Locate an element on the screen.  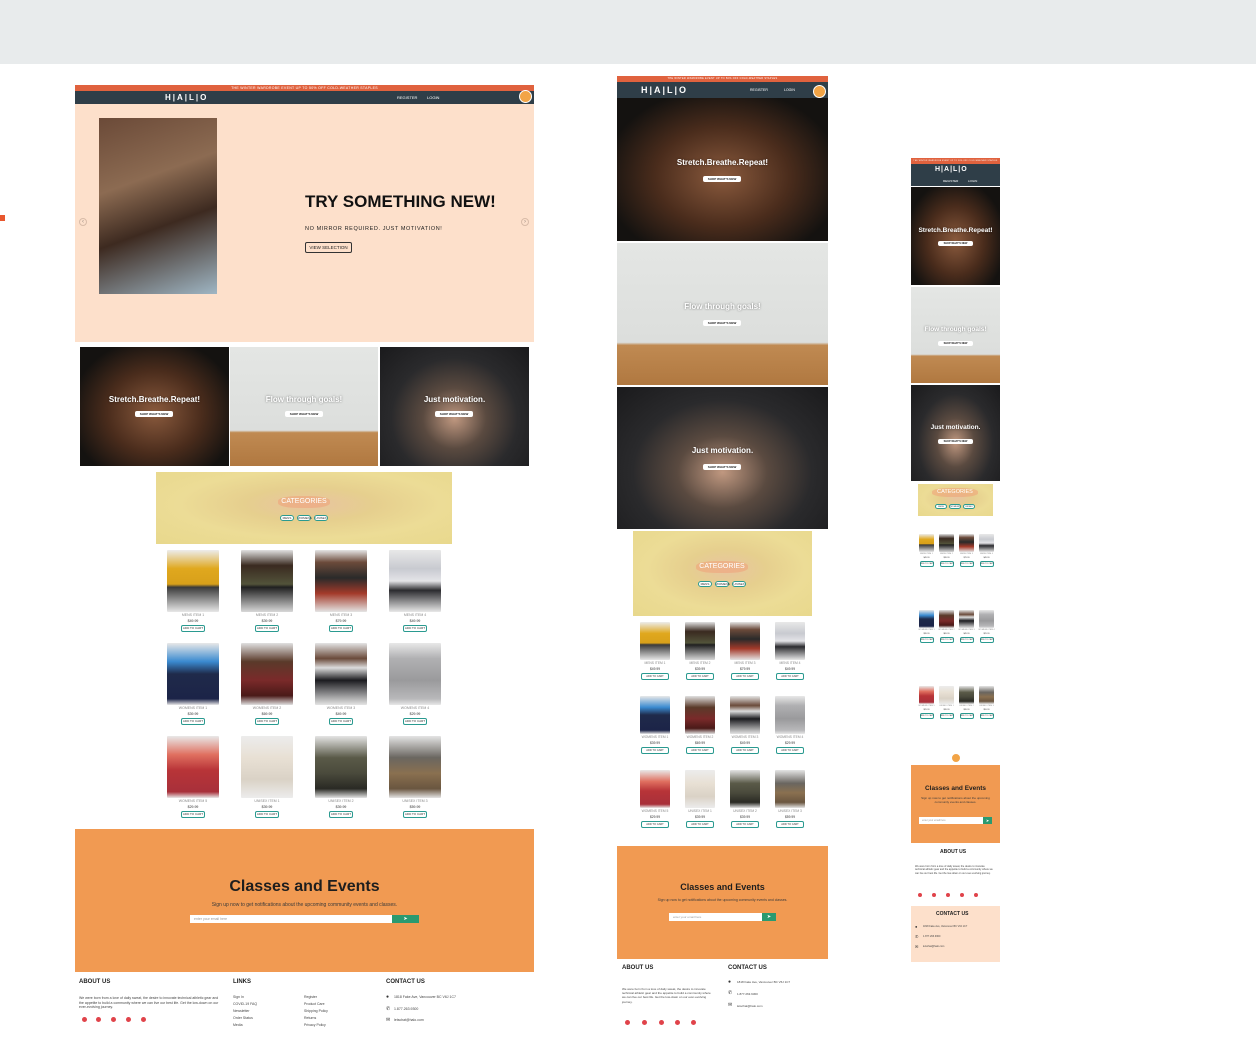
product-card: MENS ITEM 4 $49.99 ADD TO CART is located at coordinates (415, 591).